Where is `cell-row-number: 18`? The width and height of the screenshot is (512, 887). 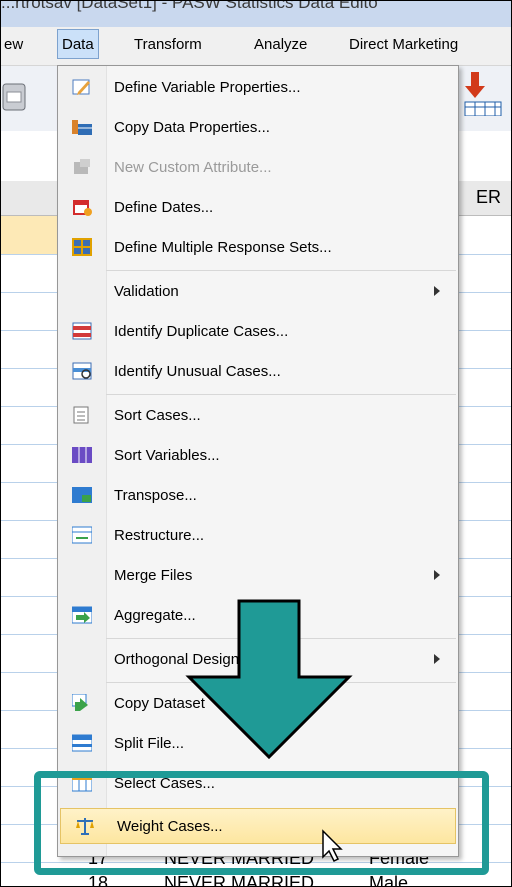
cell-row-number: 18 is located at coordinates (98, 880).